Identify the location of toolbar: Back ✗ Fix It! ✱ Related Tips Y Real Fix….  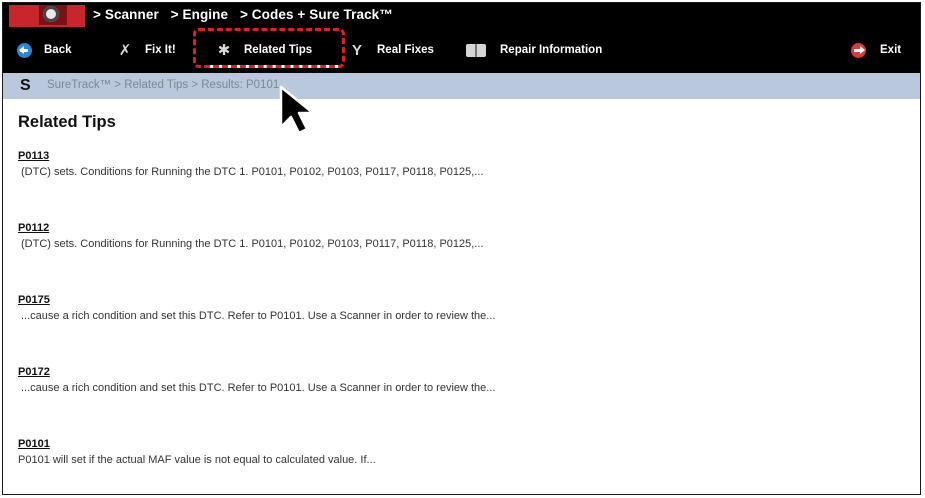
(461, 50).